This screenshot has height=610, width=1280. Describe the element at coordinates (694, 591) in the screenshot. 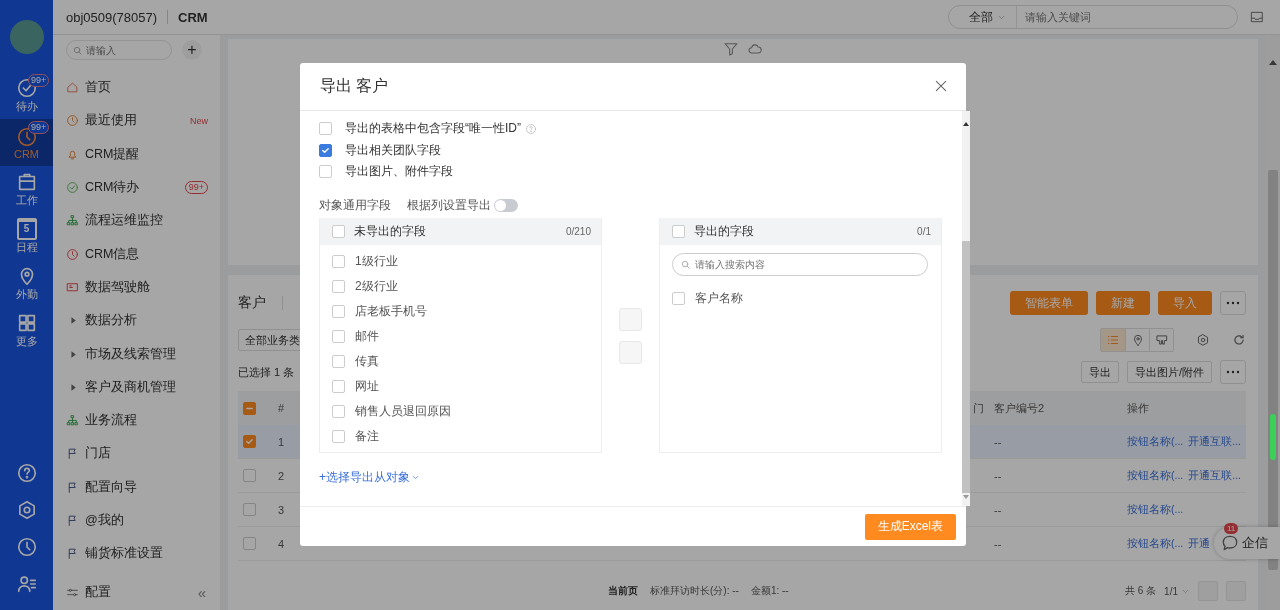

I see `summary-text: 标准拜访时长(分): --` at that location.